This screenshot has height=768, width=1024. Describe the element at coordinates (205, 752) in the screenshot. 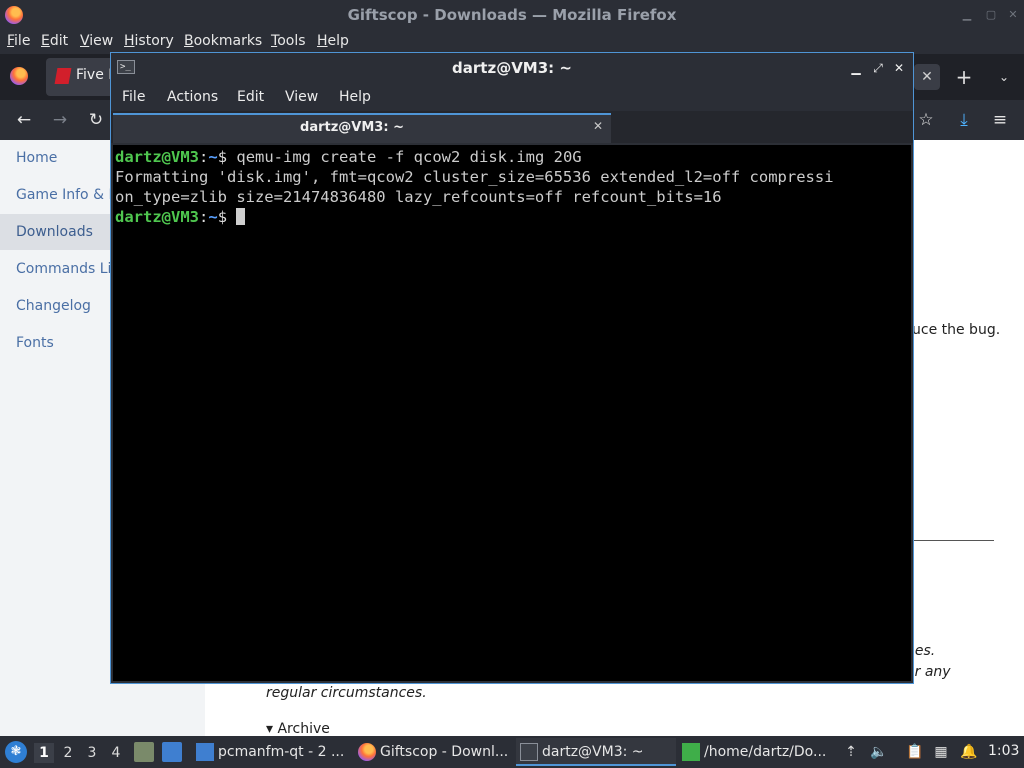

I see `folder-icon` at that location.